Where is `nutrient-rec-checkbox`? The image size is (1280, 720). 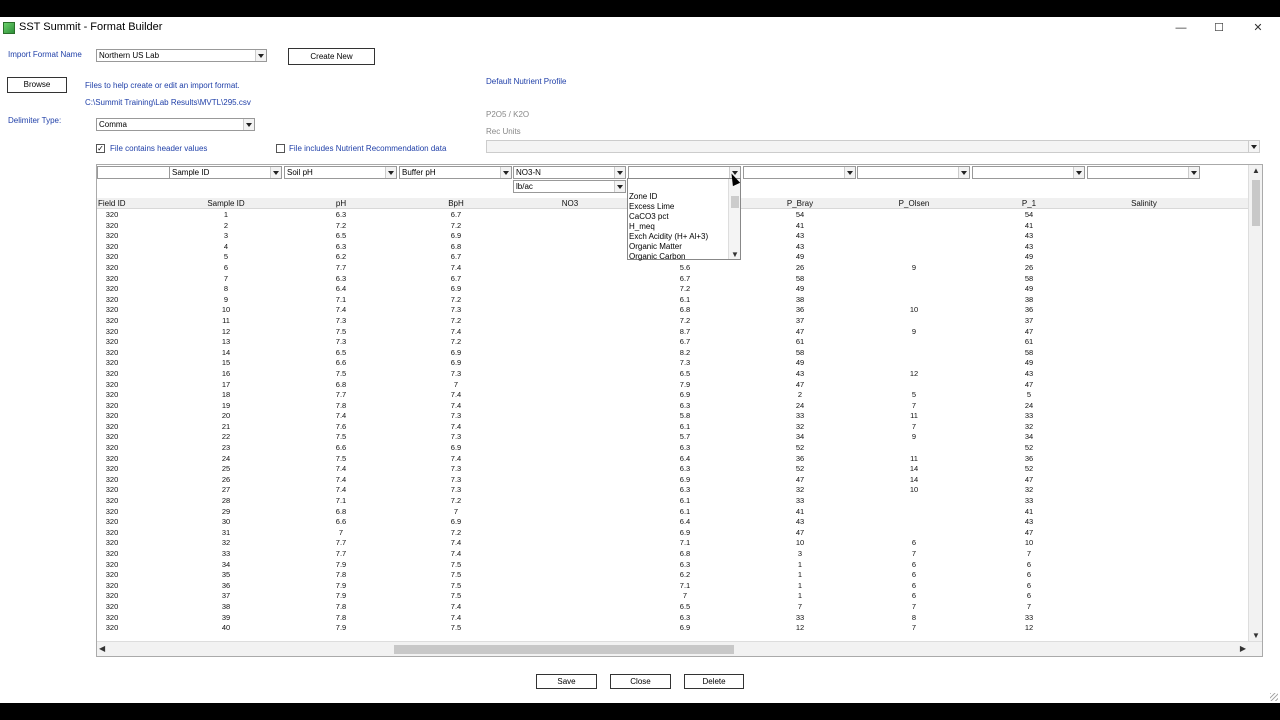 nutrient-rec-checkbox is located at coordinates (280, 148).